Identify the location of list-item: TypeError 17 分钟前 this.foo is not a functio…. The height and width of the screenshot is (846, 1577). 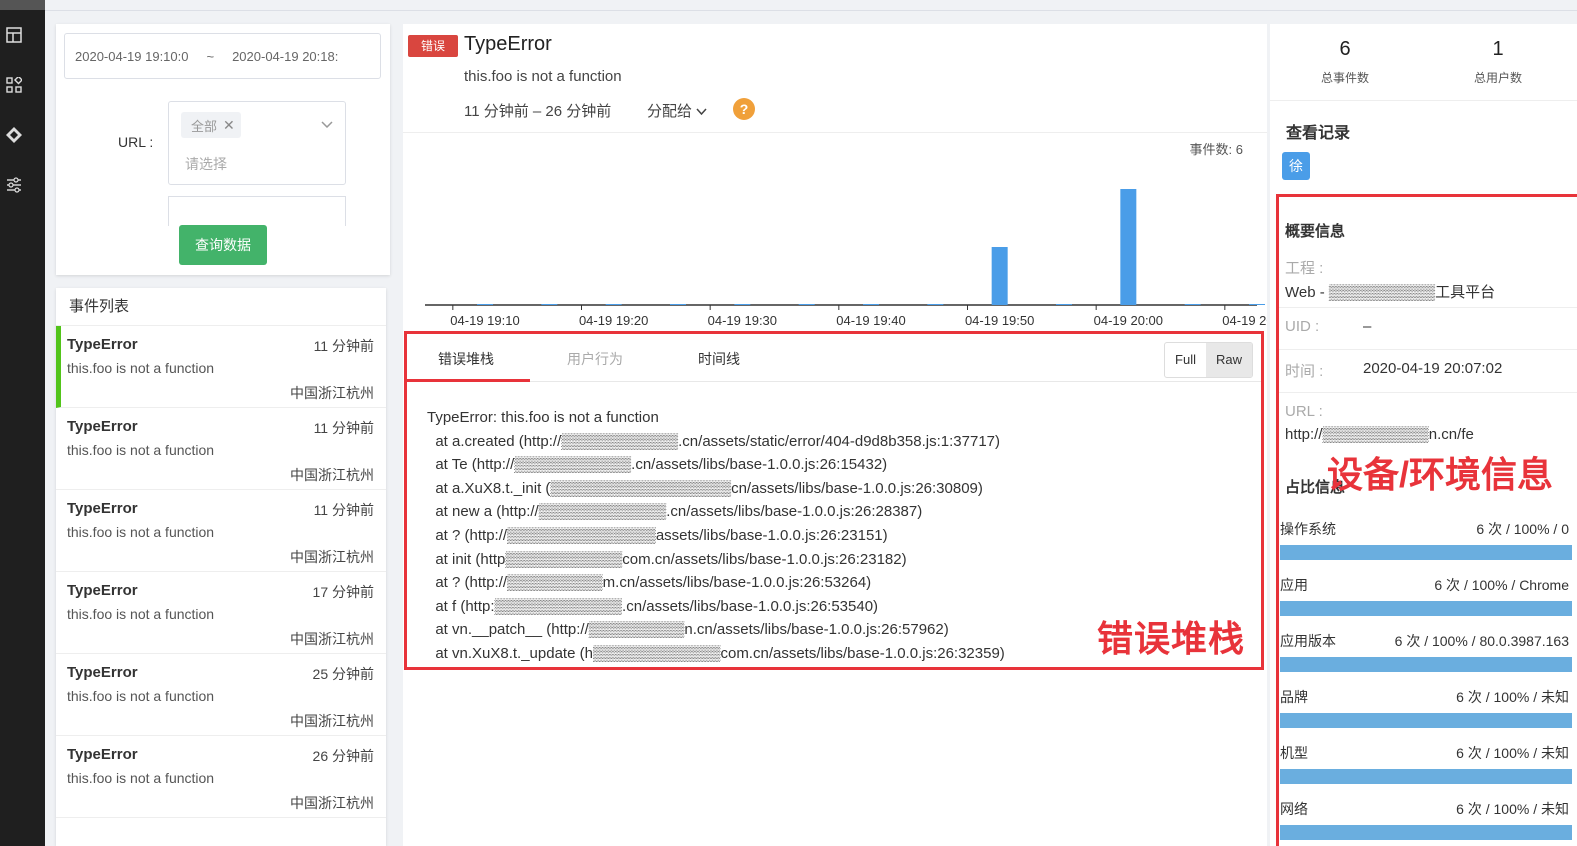
(221, 613).